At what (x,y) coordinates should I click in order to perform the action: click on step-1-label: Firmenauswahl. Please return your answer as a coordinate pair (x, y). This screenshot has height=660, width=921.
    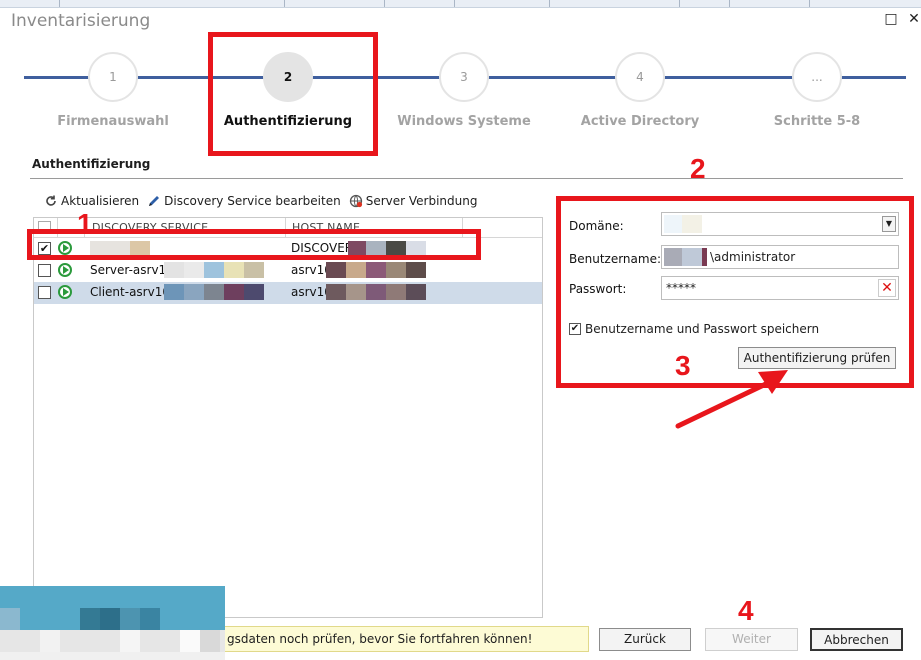
    Looking at the image, I should click on (113, 121).